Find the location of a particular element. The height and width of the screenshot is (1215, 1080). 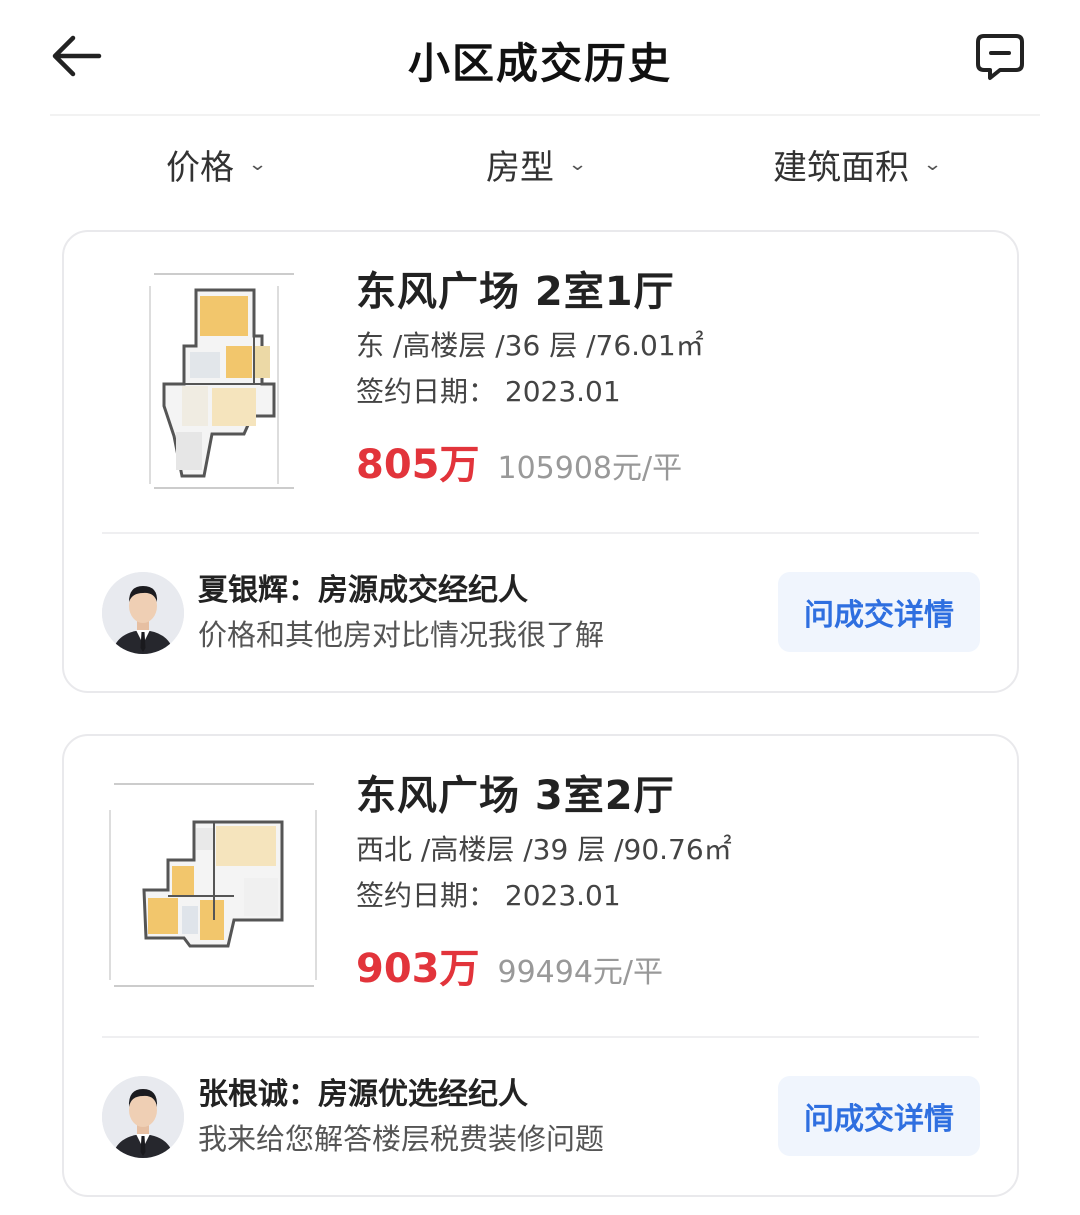

unit-price: 105908元/平 is located at coordinates (590, 468).